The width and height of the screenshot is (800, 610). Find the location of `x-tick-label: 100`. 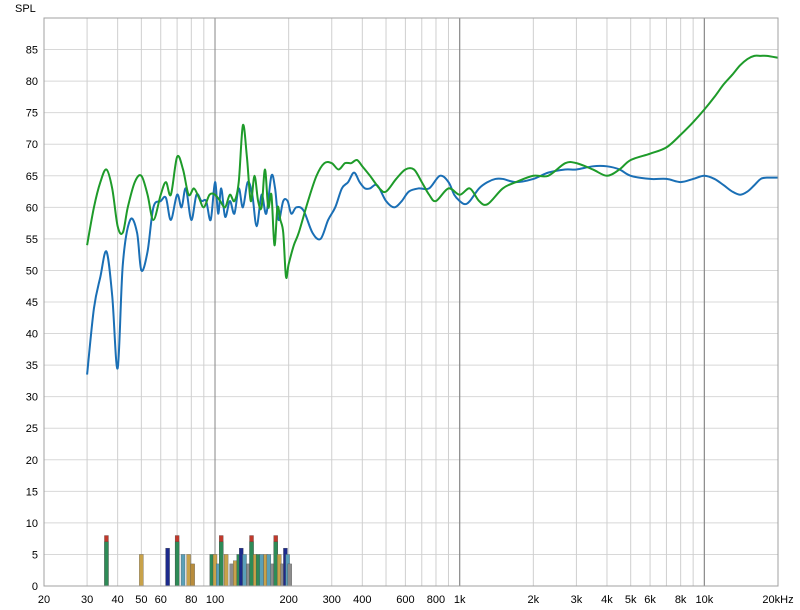

x-tick-label: 100 is located at coordinates (215, 600).